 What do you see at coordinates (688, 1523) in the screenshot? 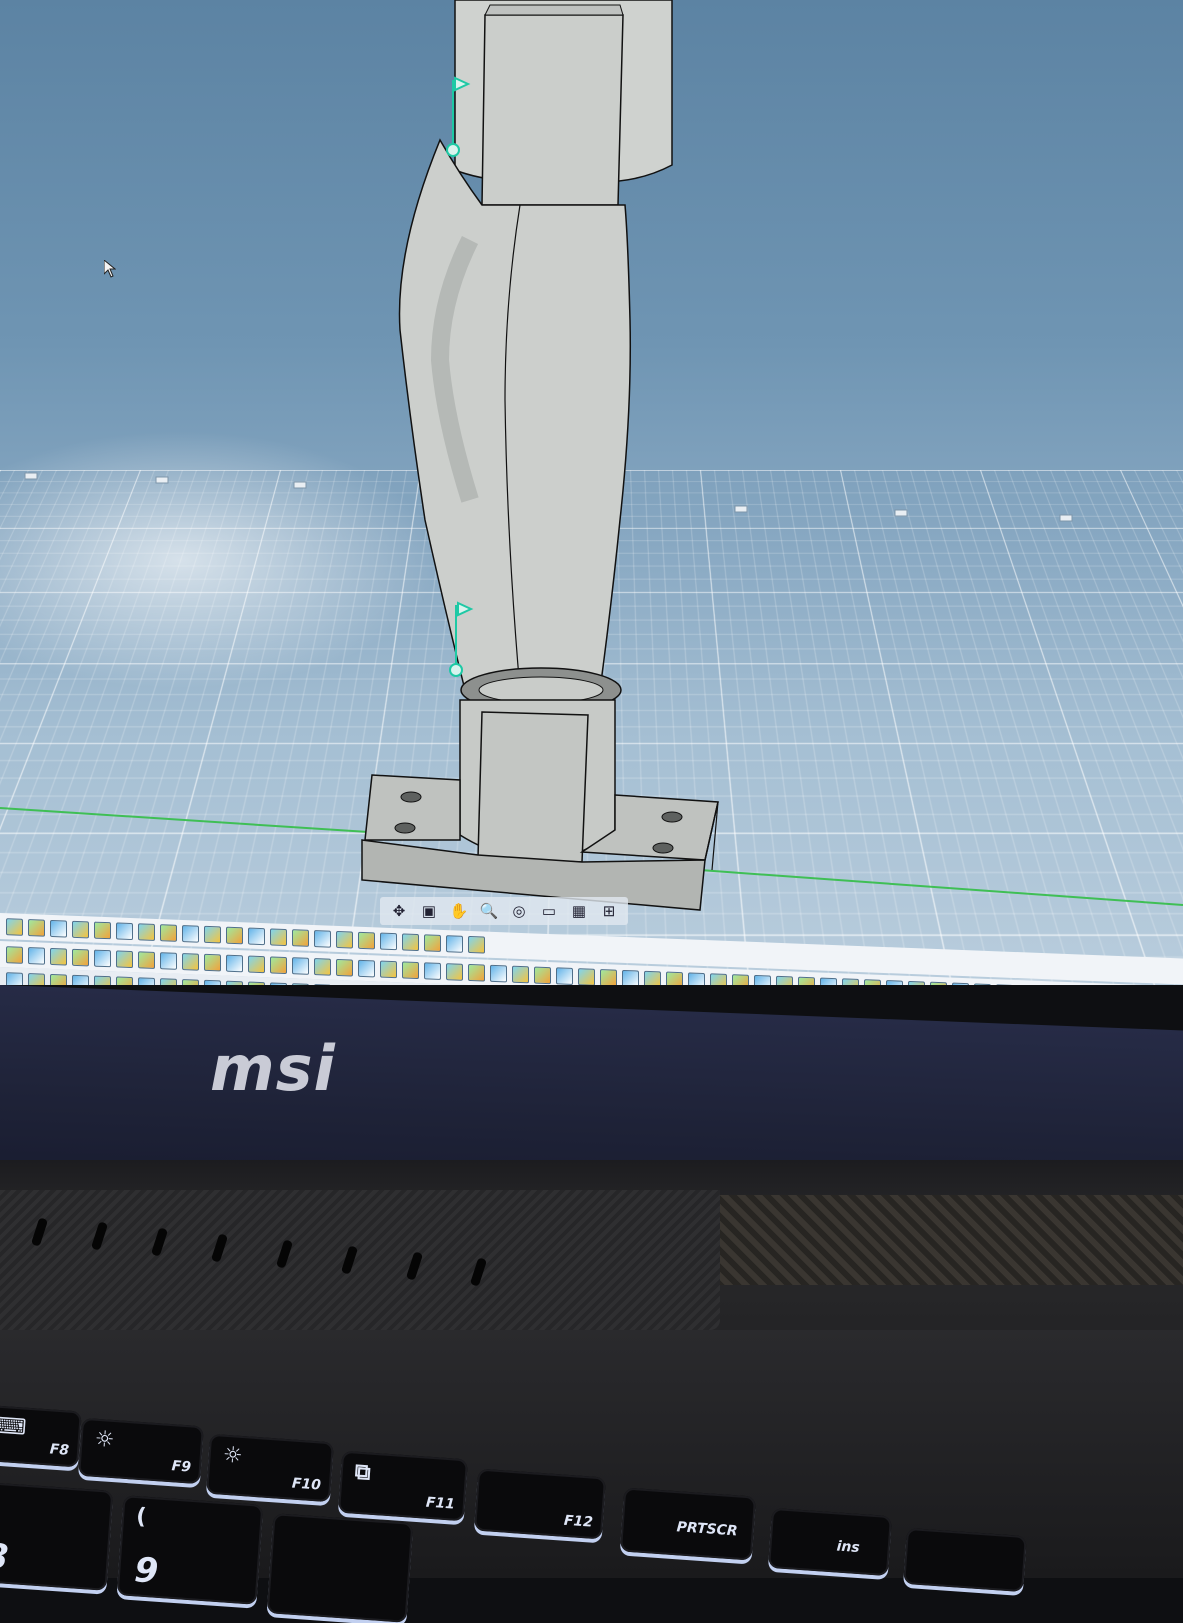
I see `key-prtscr: PRTSCR` at bounding box center [688, 1523].